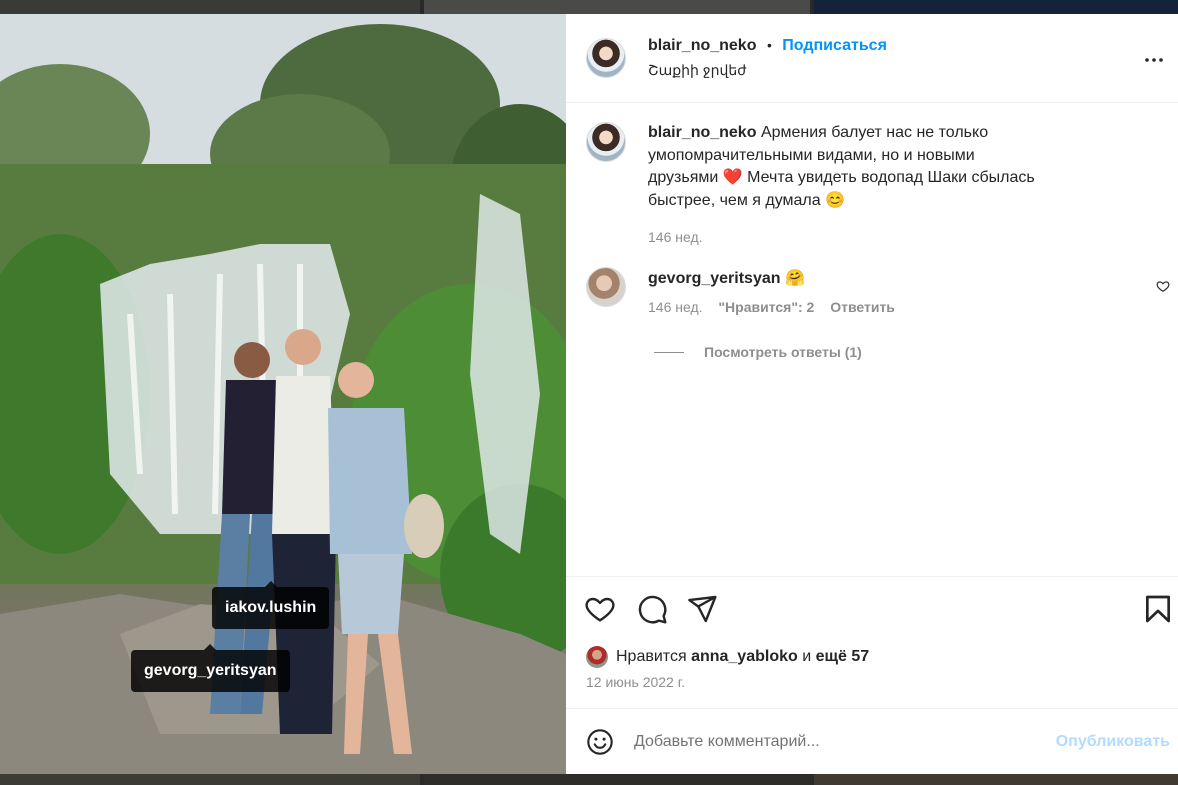 This screenshot has height=785, width=1178. Describe the element at coordinates (1158, 609) in the screenshot. I see `bookmark-icon` at that location.